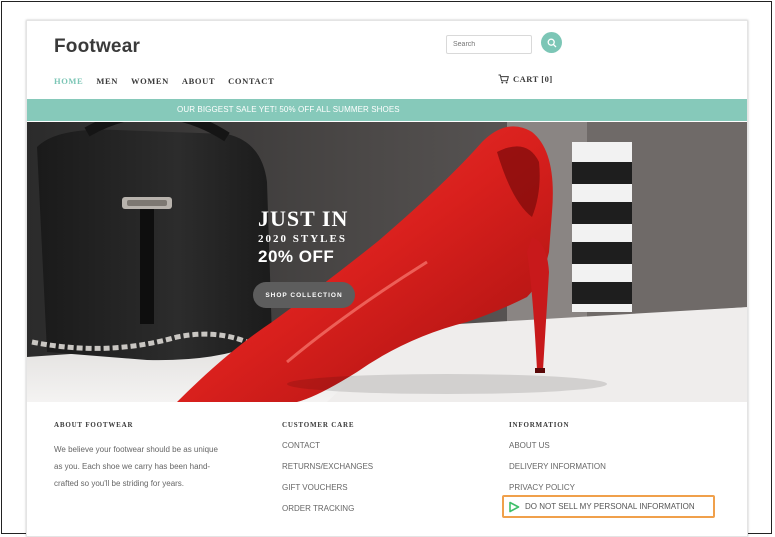  What do you see at coordinates (94, 425) in the screenshot?
I see `footer-heading-about: ABOUT FOOTWEAR` at bounding box center [94, 425].